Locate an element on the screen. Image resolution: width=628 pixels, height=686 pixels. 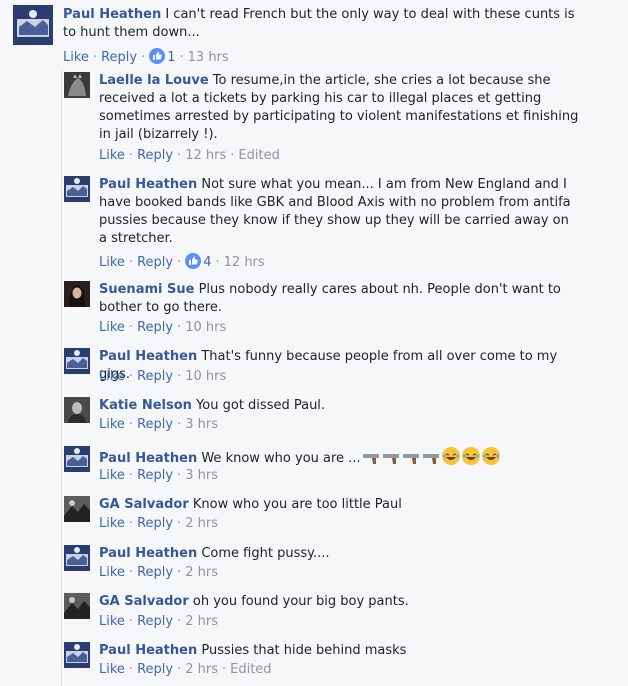
comment-author: Suenami Sue is located at coordinates (146, 289).